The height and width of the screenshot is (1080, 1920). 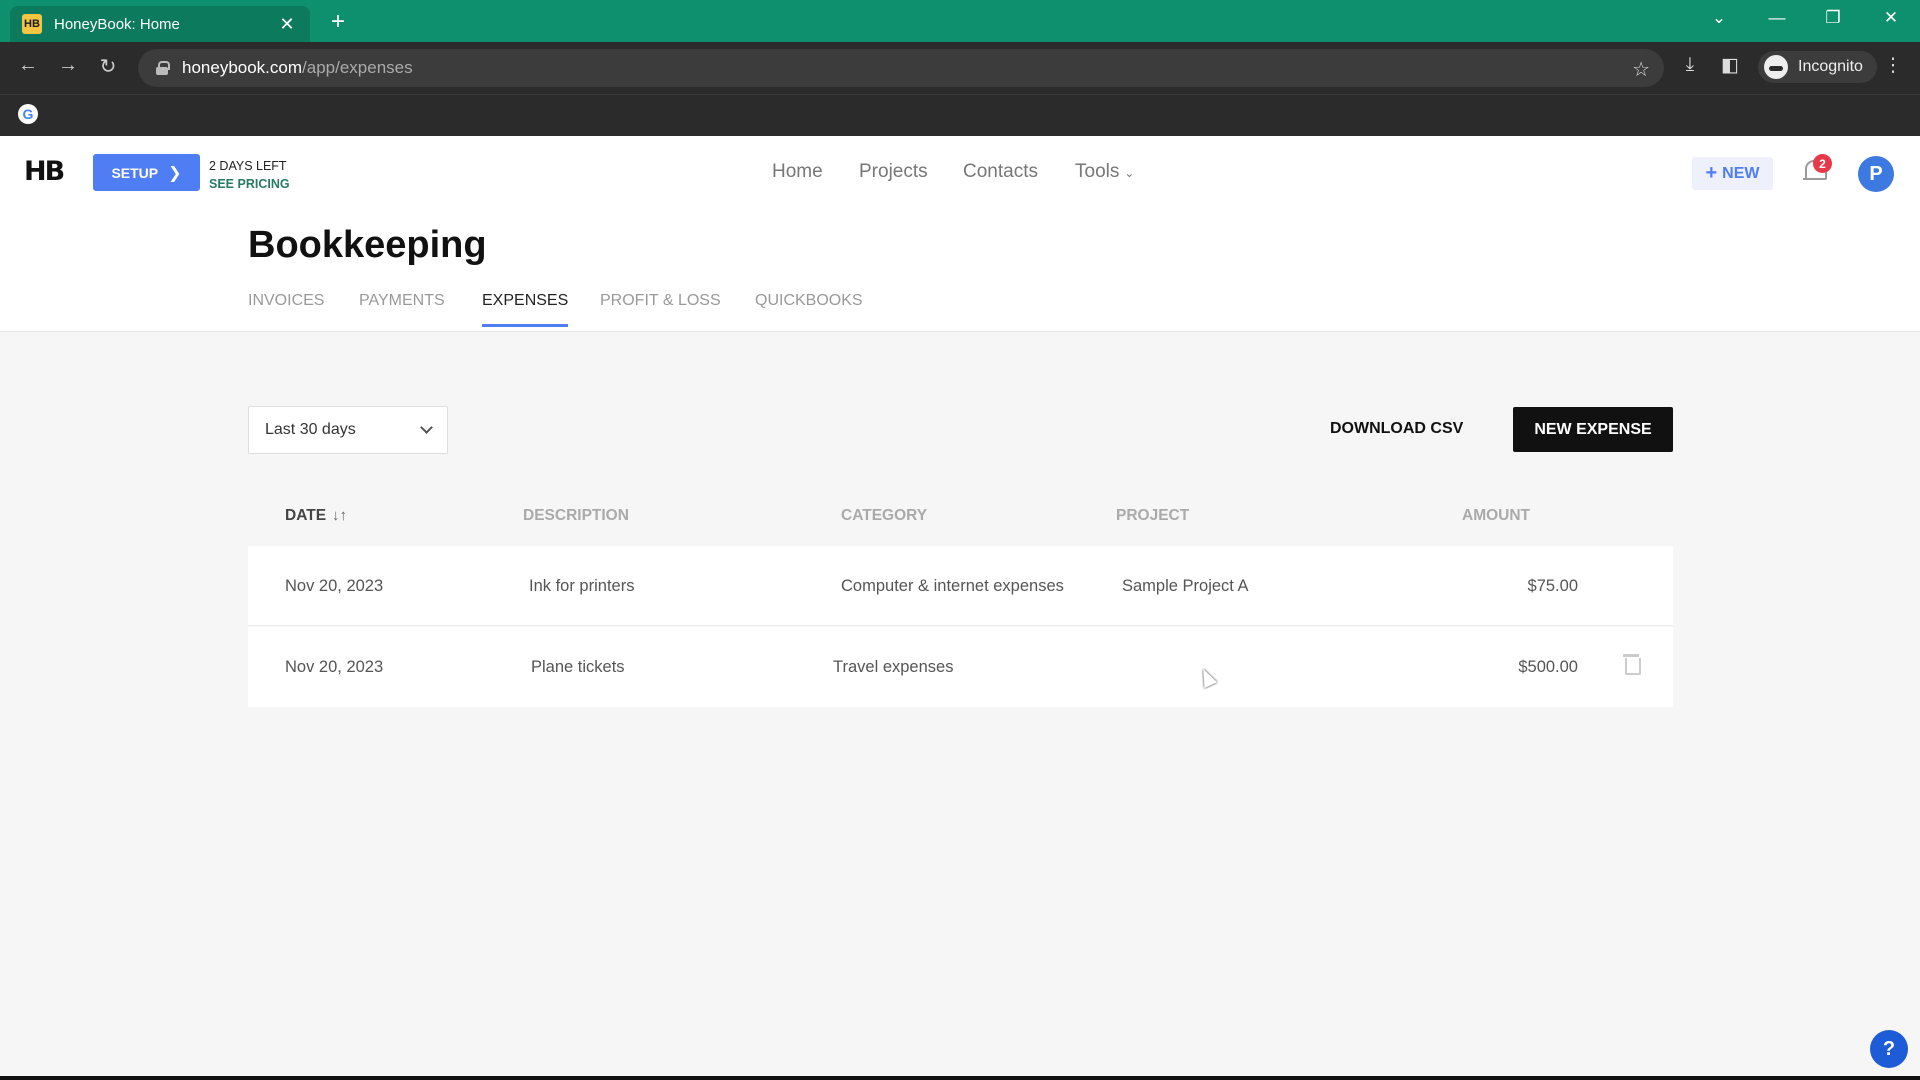 I want to click on url-path: /app/expenses, so click(x=357, y=67).